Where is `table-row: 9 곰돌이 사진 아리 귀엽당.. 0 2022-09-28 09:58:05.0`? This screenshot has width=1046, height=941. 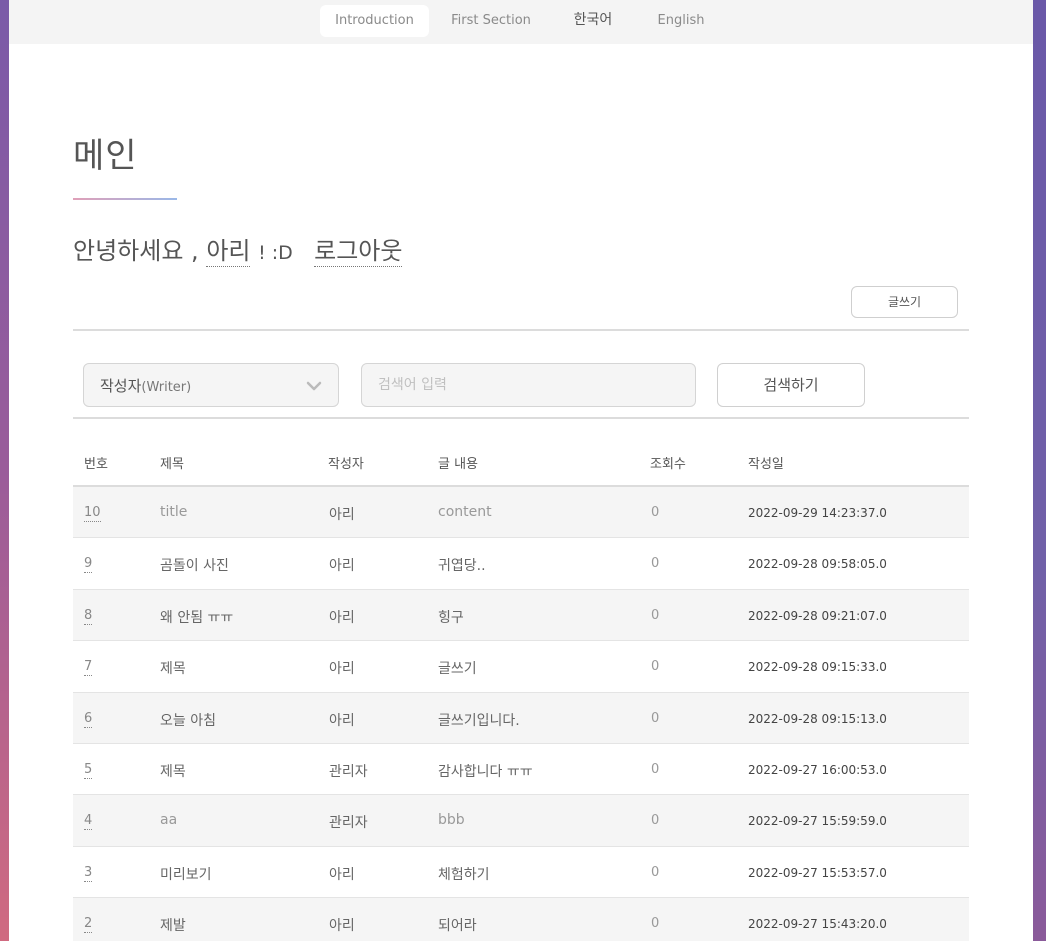
table-row: 9 곰돌이 사진 아리 귀엽당.. 0 2022-09-28 09:58:05.0 is located at coordinates (521, 564).